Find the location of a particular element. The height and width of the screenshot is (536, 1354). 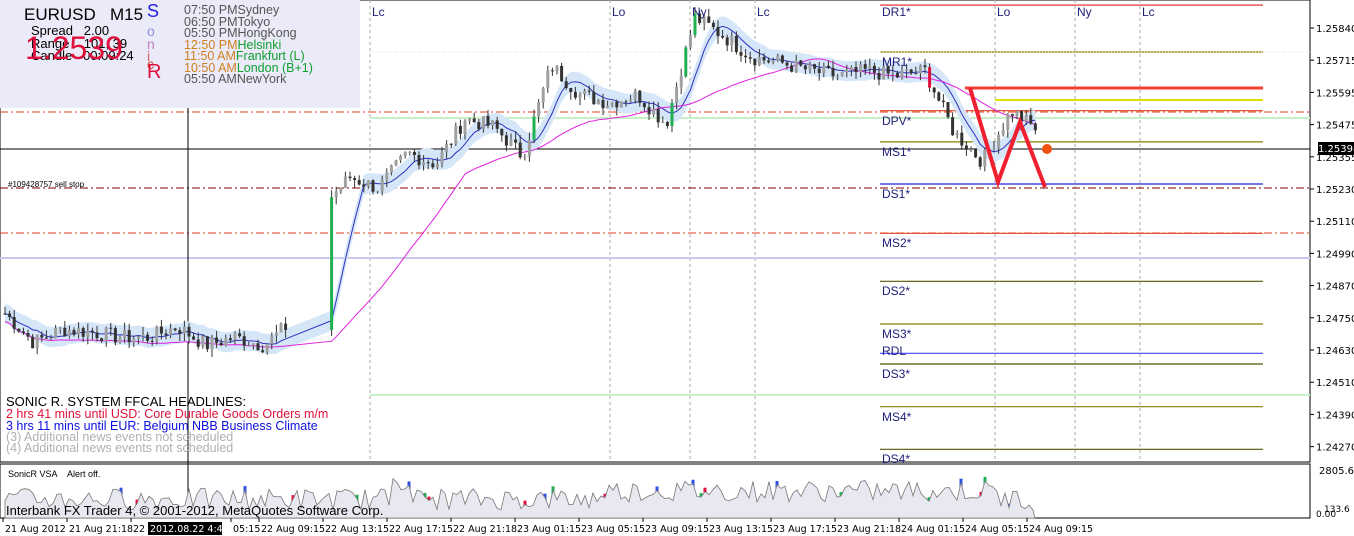

projection-dot is located at coordinates (1047, 149).